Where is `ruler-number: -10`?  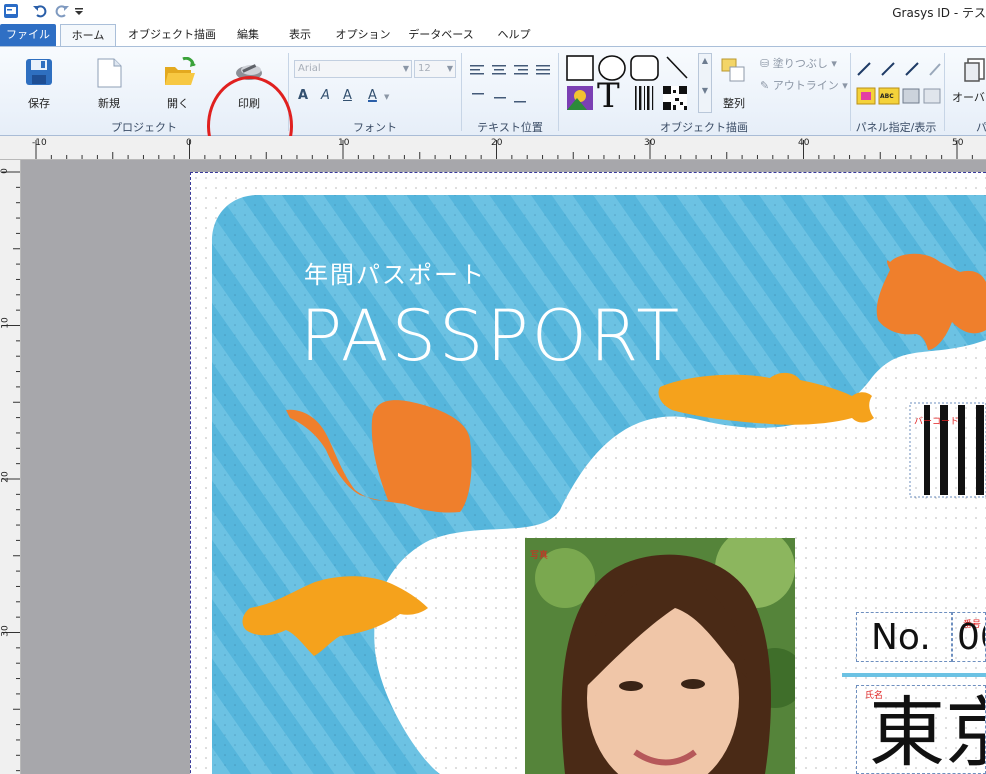 ruler-number: -10 is located at coordinates (39, 143).